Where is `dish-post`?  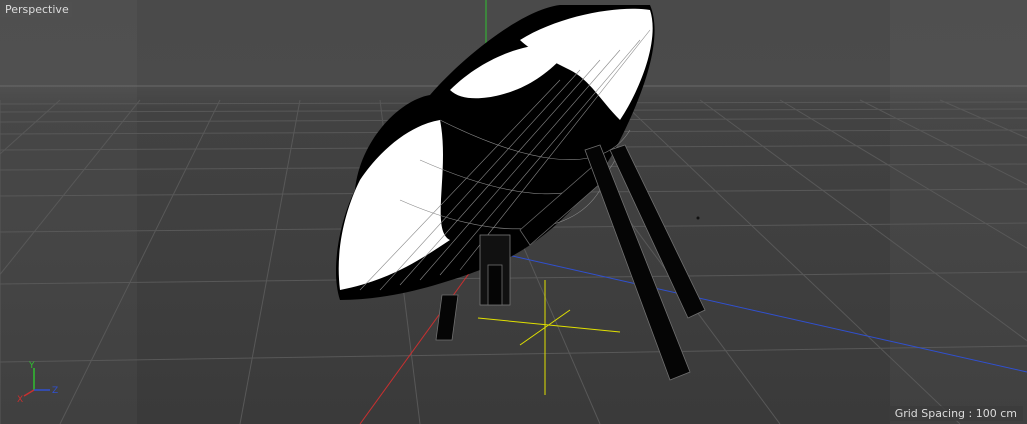 dish-post is located at coordinates (495, 285).